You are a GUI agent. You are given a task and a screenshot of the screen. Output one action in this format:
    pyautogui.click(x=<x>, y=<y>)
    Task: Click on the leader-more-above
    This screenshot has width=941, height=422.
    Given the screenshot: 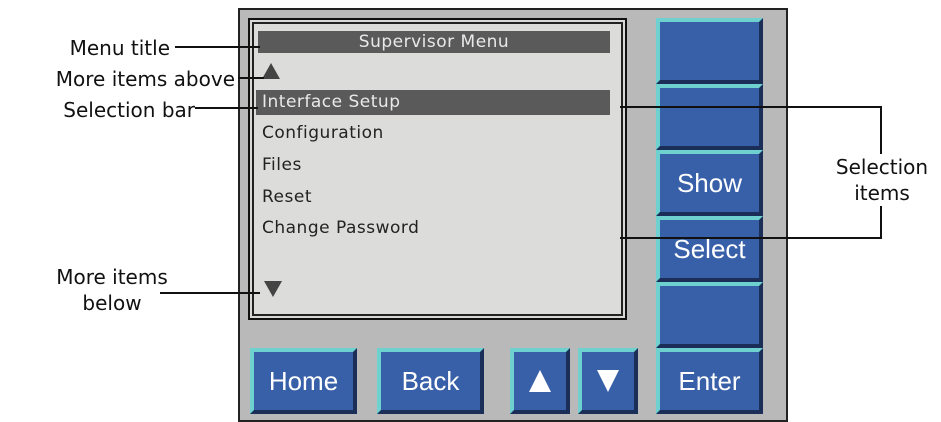 What is the action you would take?
    pyautogui.click(x=251, y=78)
    